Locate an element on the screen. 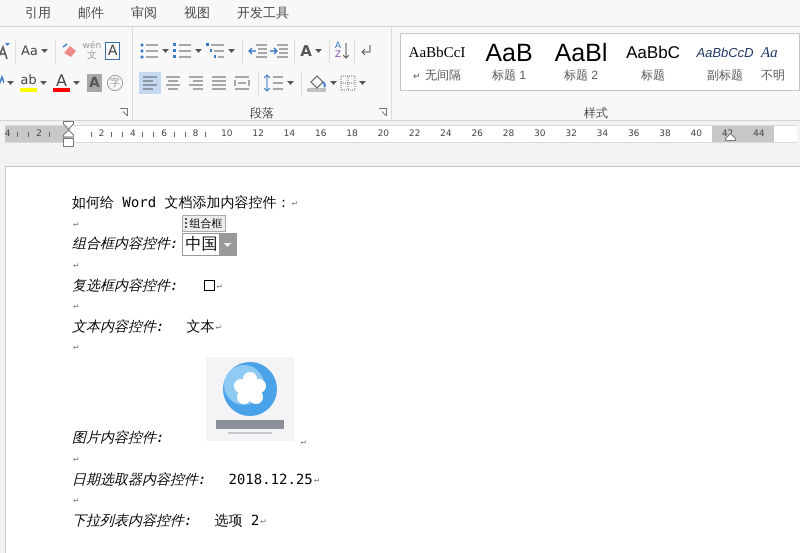 The image size is (800, 553). group-label: 样式 is located at coordinates (596, 113).